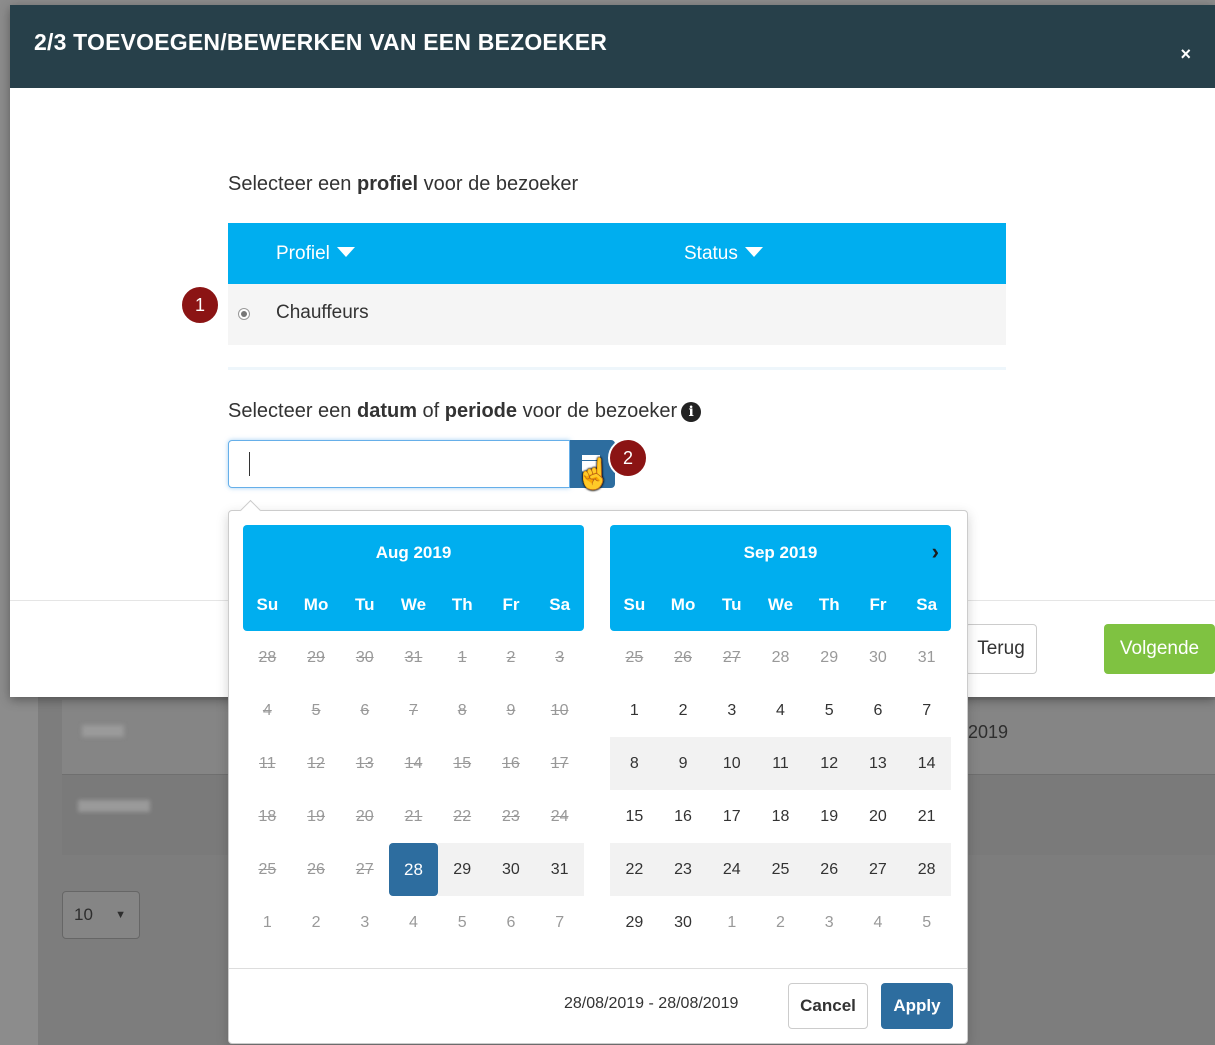 The image size is (1215, 1045). I want to click on selected-range-text: 28/08/2019 - 28/08/2019, so click(651, 1003).